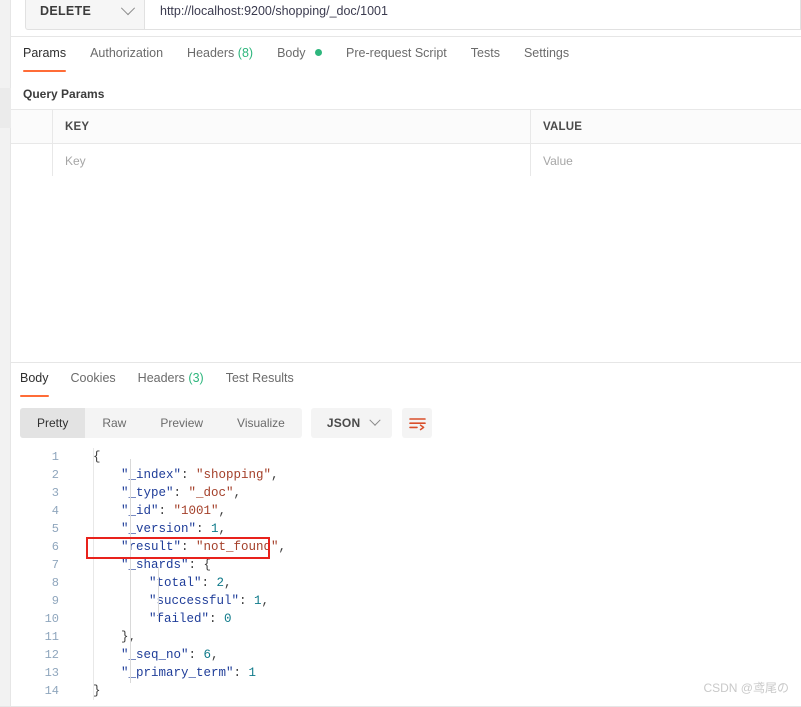  Describe the element at coordinates (292, 160) in the screenshot. I see `param-key-input: Key` at that location.